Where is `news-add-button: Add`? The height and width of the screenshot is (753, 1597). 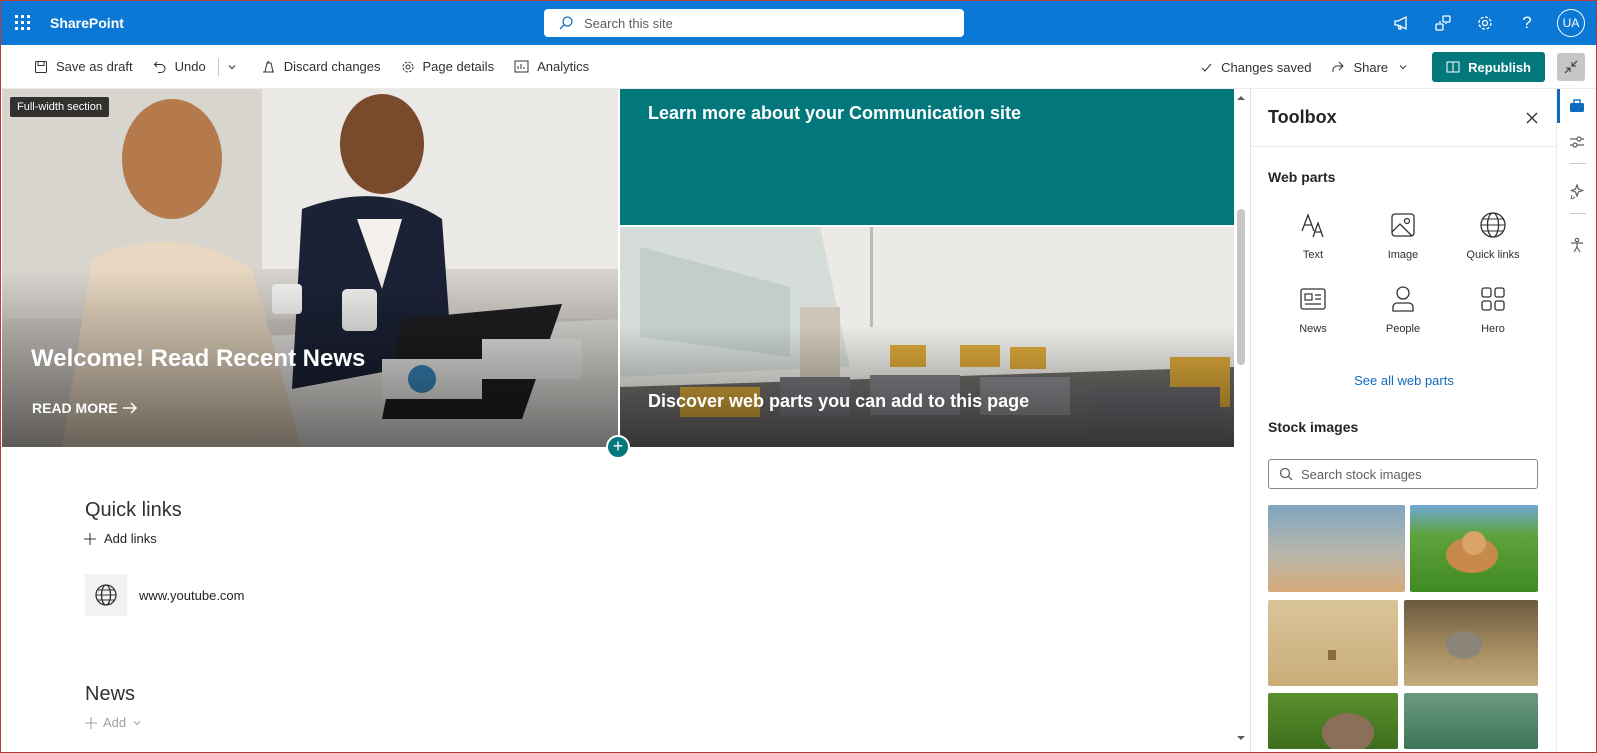
news-add-button: Add is located at coordinates (113, 722).